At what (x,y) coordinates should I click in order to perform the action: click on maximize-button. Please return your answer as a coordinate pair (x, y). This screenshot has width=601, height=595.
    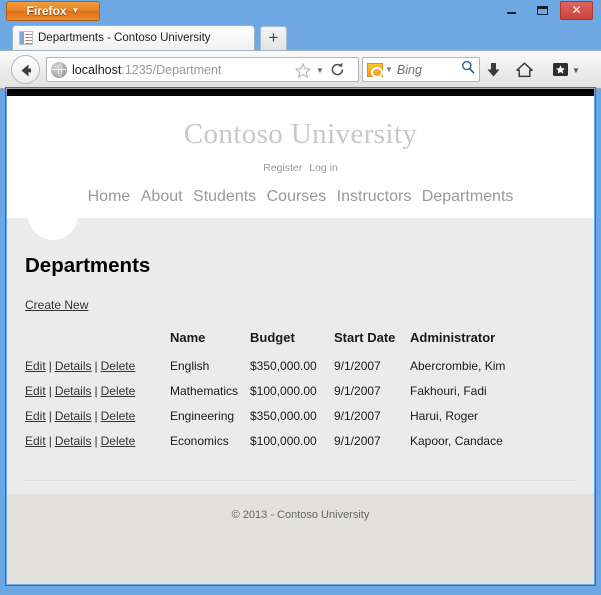
    Looking at the image, I should click on (542, 10).